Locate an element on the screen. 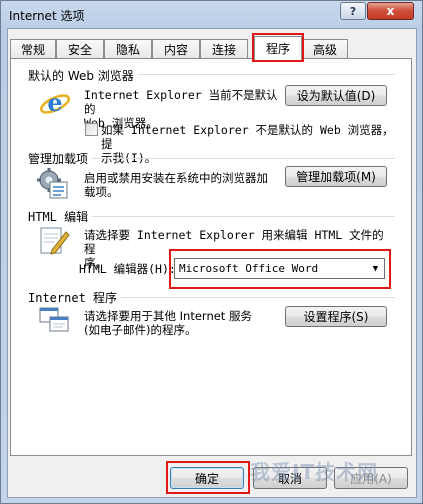 The height and width of the screenshot is (504, 423). internet-programs-description-line2: (如电子邮件)的程序。 is located at coordinates (140, 330).